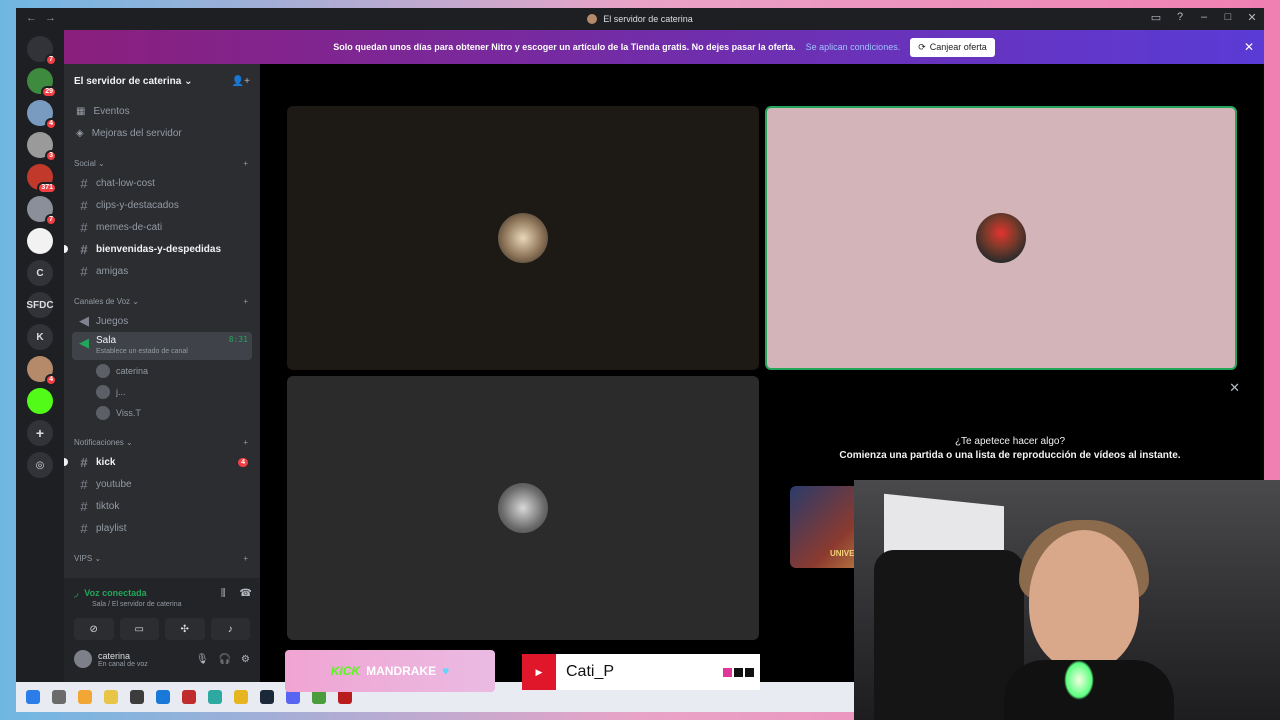 This screenshot has height=720, width=1280. What do you see at coordinates (1067, 600) in the screenshot?
I see `webcam-feed` at bounding box center [1067, 600].